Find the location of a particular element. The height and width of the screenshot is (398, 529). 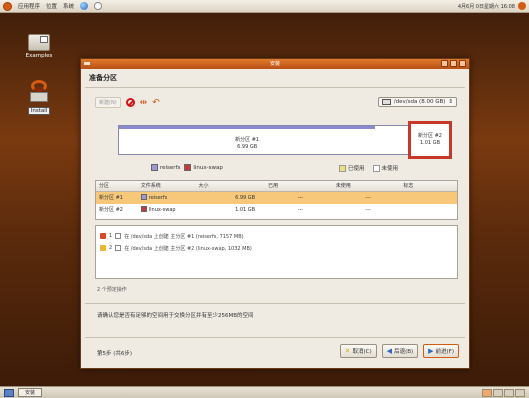

table-header: 分区 文件系统 大小 已用 未使用 标志 is located at coordinates (276, 186).